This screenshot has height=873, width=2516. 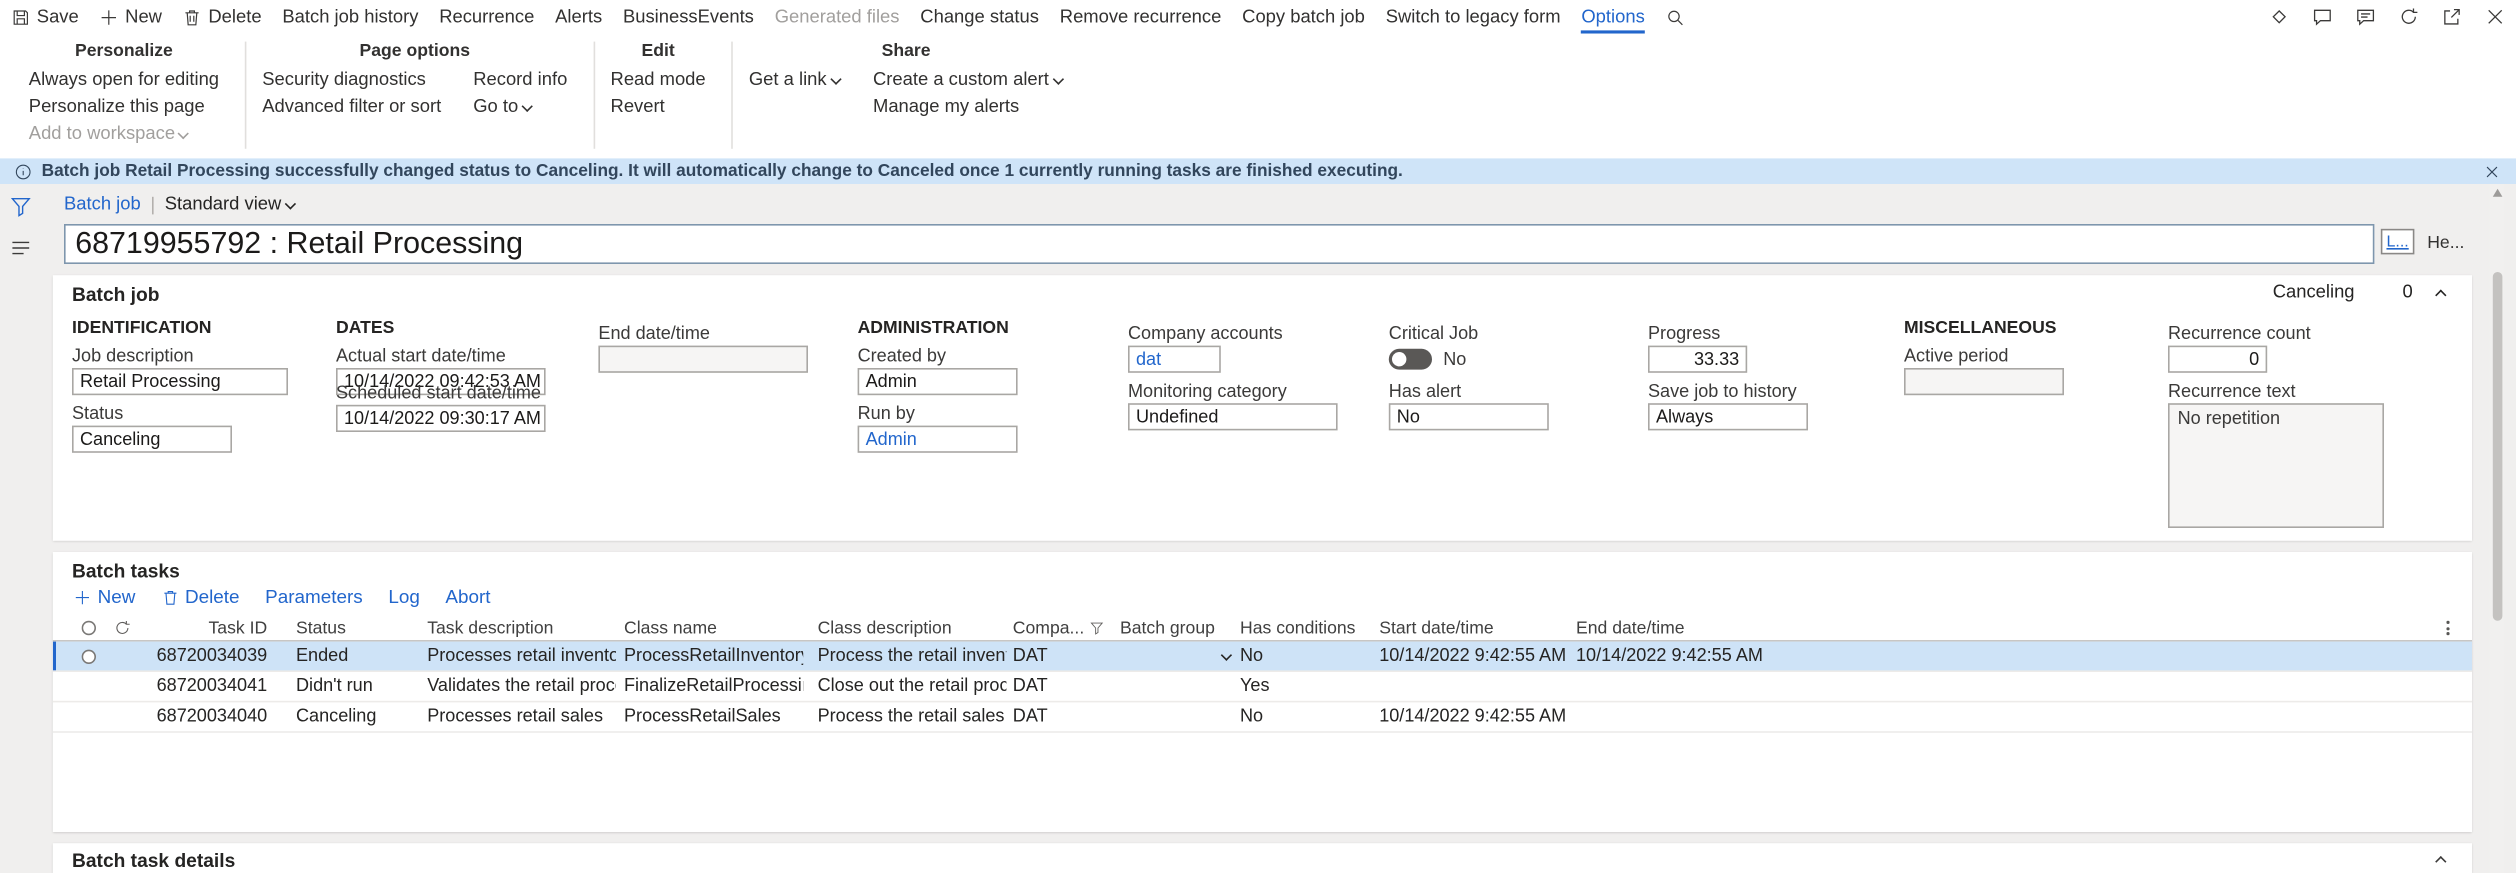 What do you see at coordinates (688, 17) in the screenshot?
I see `business-events-button: BusinessEvents` at bounding box center [688, 17].